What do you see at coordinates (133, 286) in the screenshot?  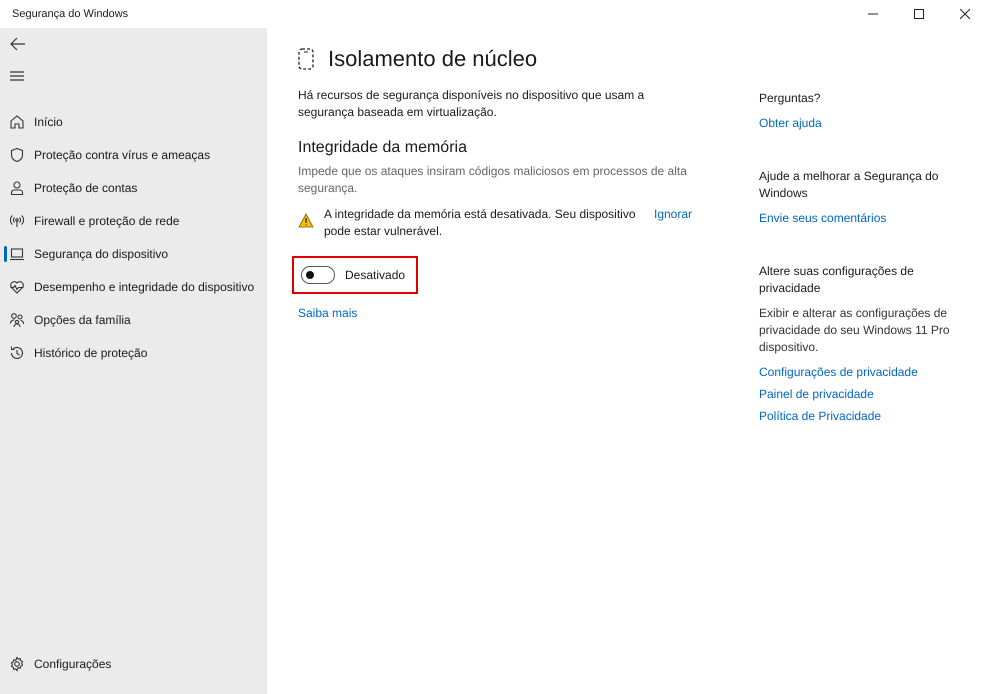 I see `sidebar-item: Desempenho e integridade do dispositivo` at bounding box center [133, 286].